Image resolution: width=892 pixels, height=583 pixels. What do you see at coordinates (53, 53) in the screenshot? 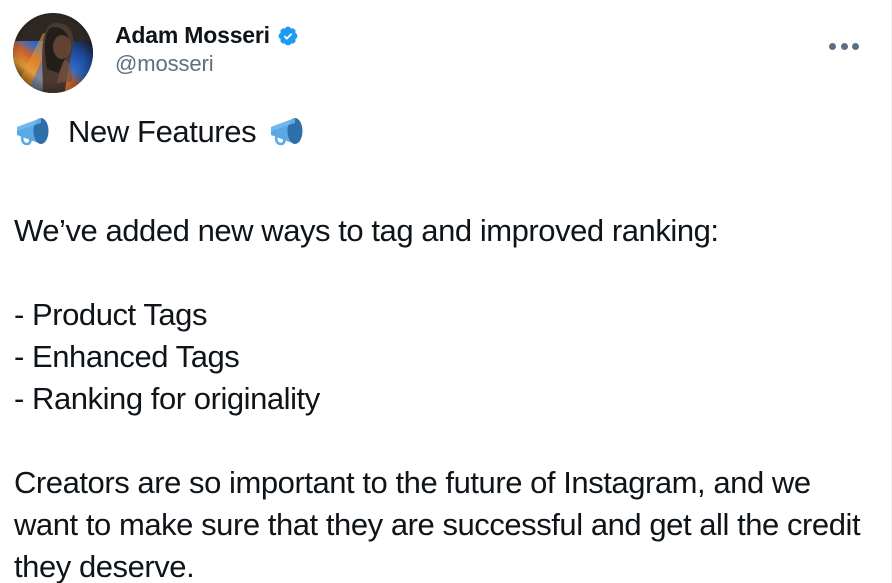
I see `avatar` at bounding box center [53, 53].